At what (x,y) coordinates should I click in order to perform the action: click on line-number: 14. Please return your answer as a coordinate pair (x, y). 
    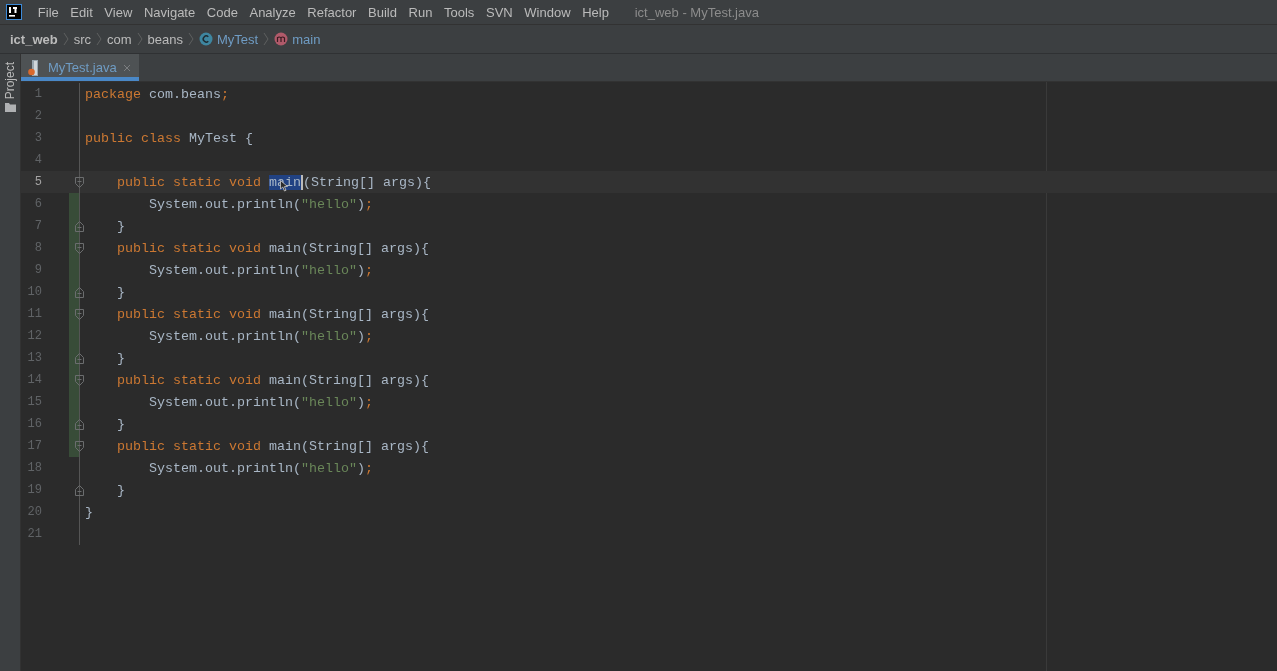
    Looking at the image, I should click on (34, 380).